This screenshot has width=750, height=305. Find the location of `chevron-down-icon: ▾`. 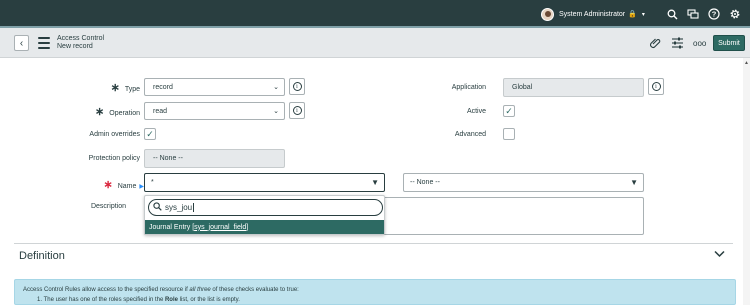

chevron-down-icon: ▾ is located at coordinates (643, 14).